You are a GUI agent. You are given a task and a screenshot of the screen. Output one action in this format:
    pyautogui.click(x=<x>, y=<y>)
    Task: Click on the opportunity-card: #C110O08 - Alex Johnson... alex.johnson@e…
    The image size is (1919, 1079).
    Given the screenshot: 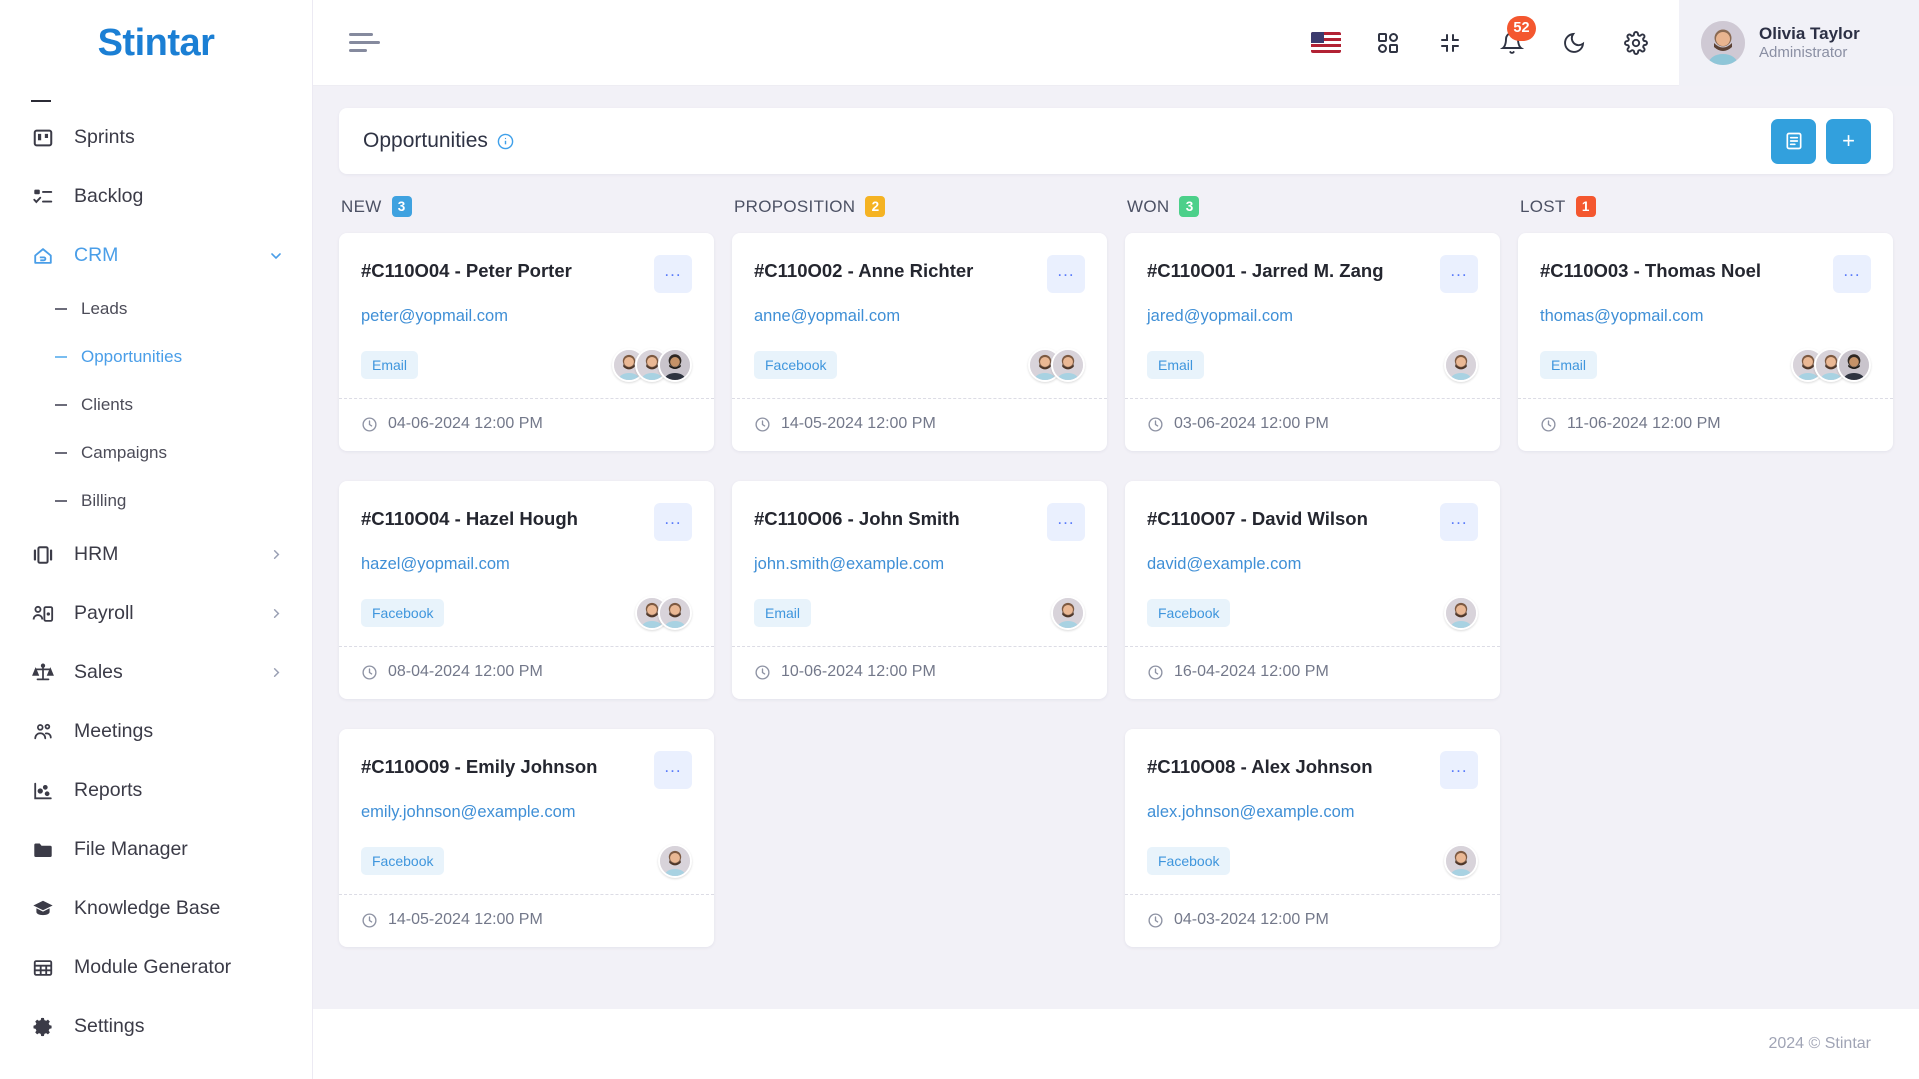 What is the action you would take?
    pyautogui.click(x=1312, y=838)
    